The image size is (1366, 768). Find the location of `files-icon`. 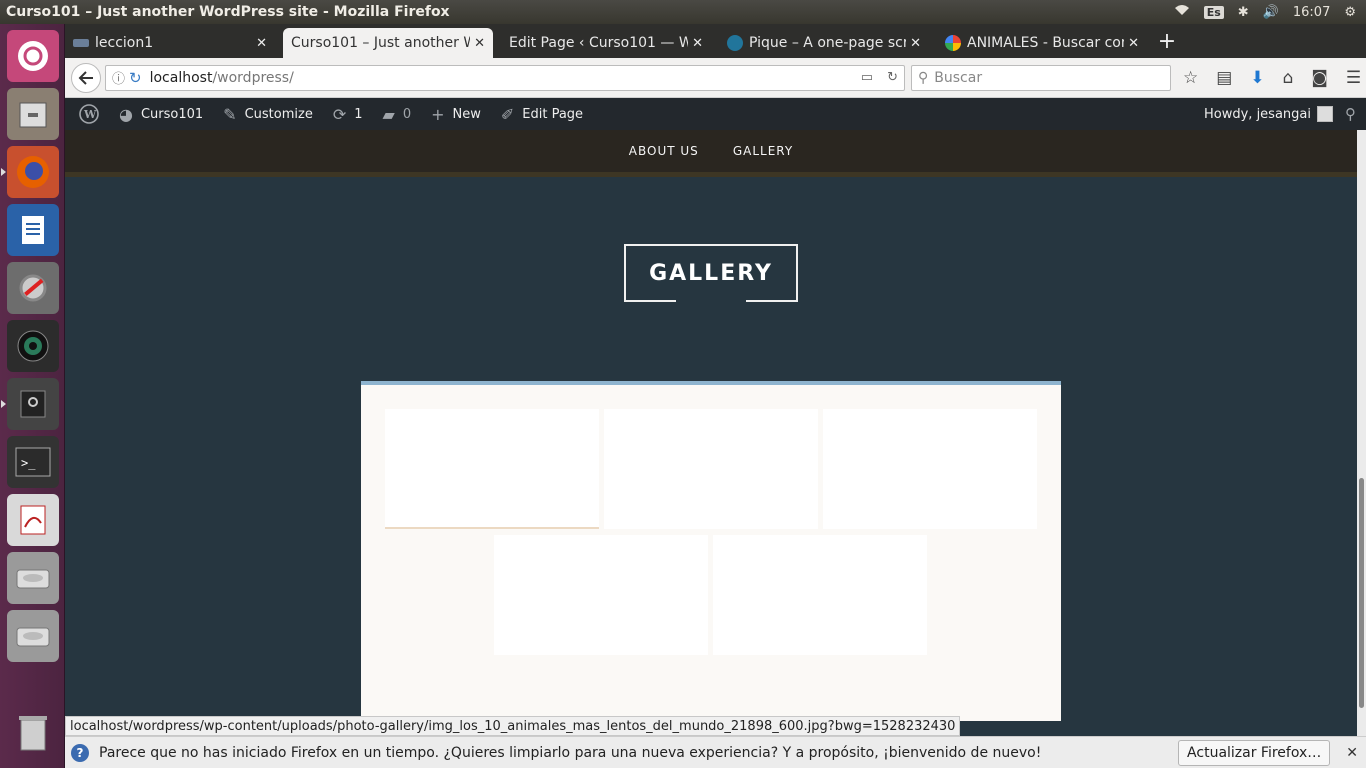

files-icon is located at coordinates (33, 114).